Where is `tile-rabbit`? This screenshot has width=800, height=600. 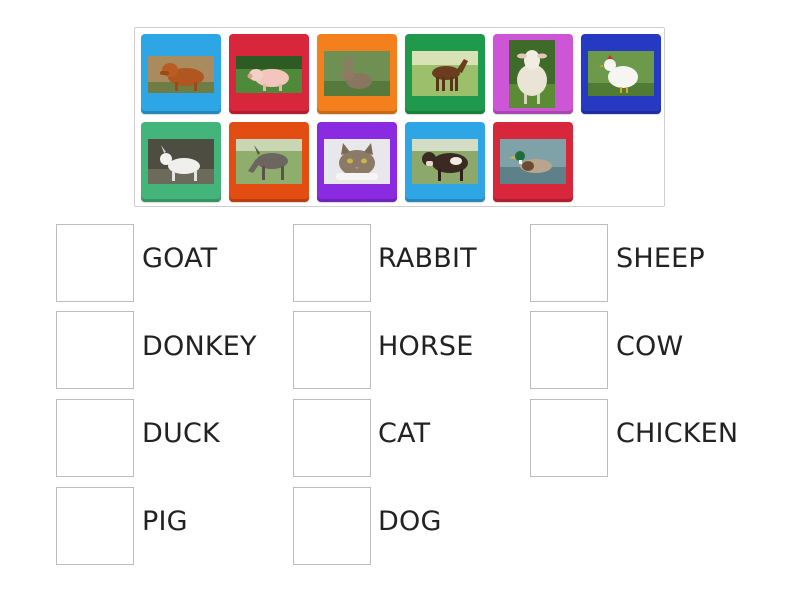
tile-rabbit is located at coordinates (357, 74).